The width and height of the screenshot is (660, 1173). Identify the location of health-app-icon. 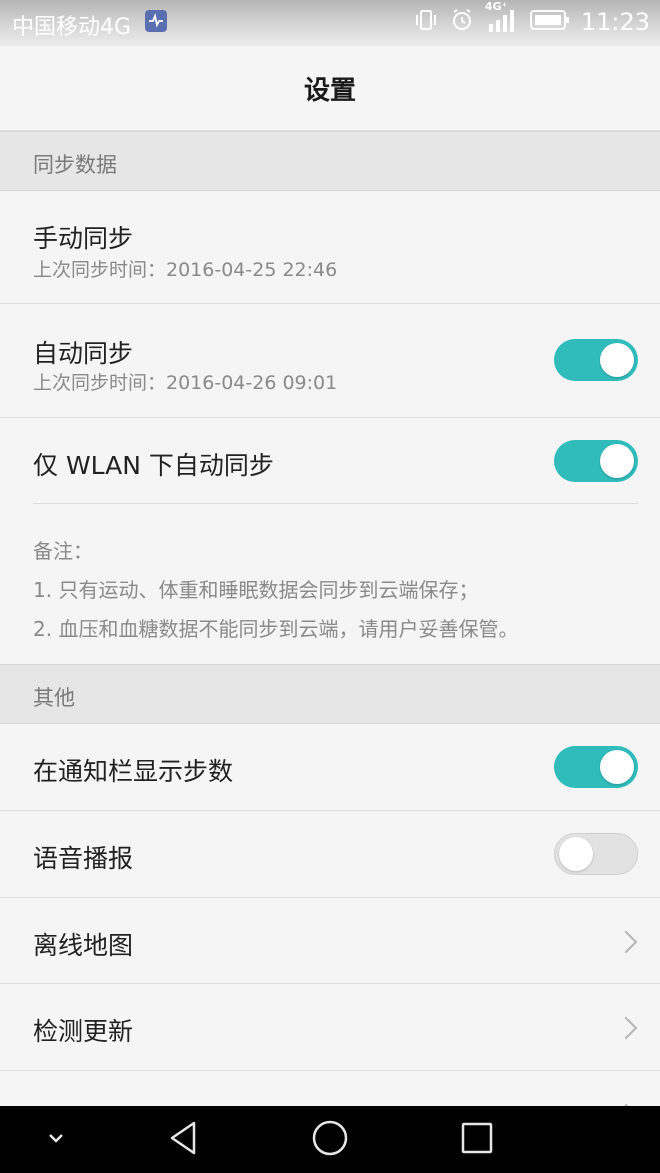
(156, 21).